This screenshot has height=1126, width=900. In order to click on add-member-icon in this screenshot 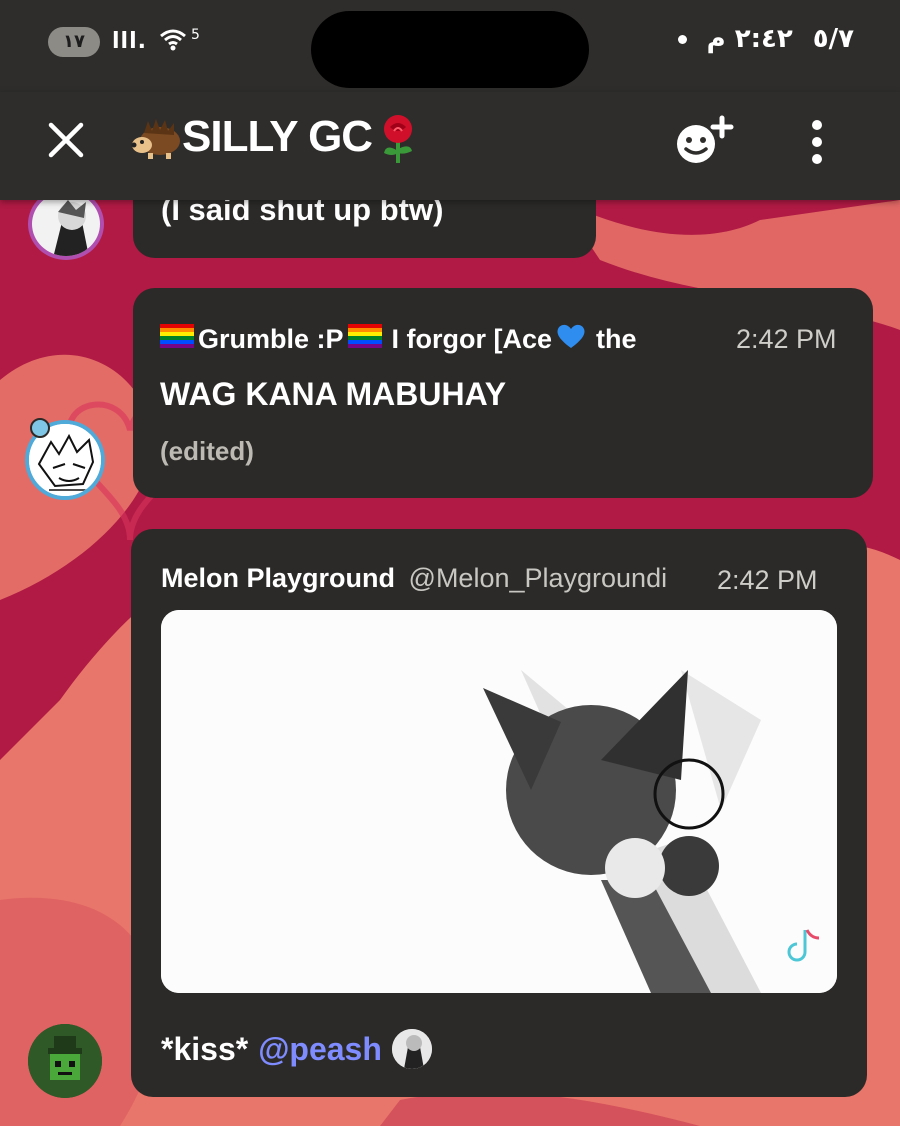, I will do `click(705, 139)`.